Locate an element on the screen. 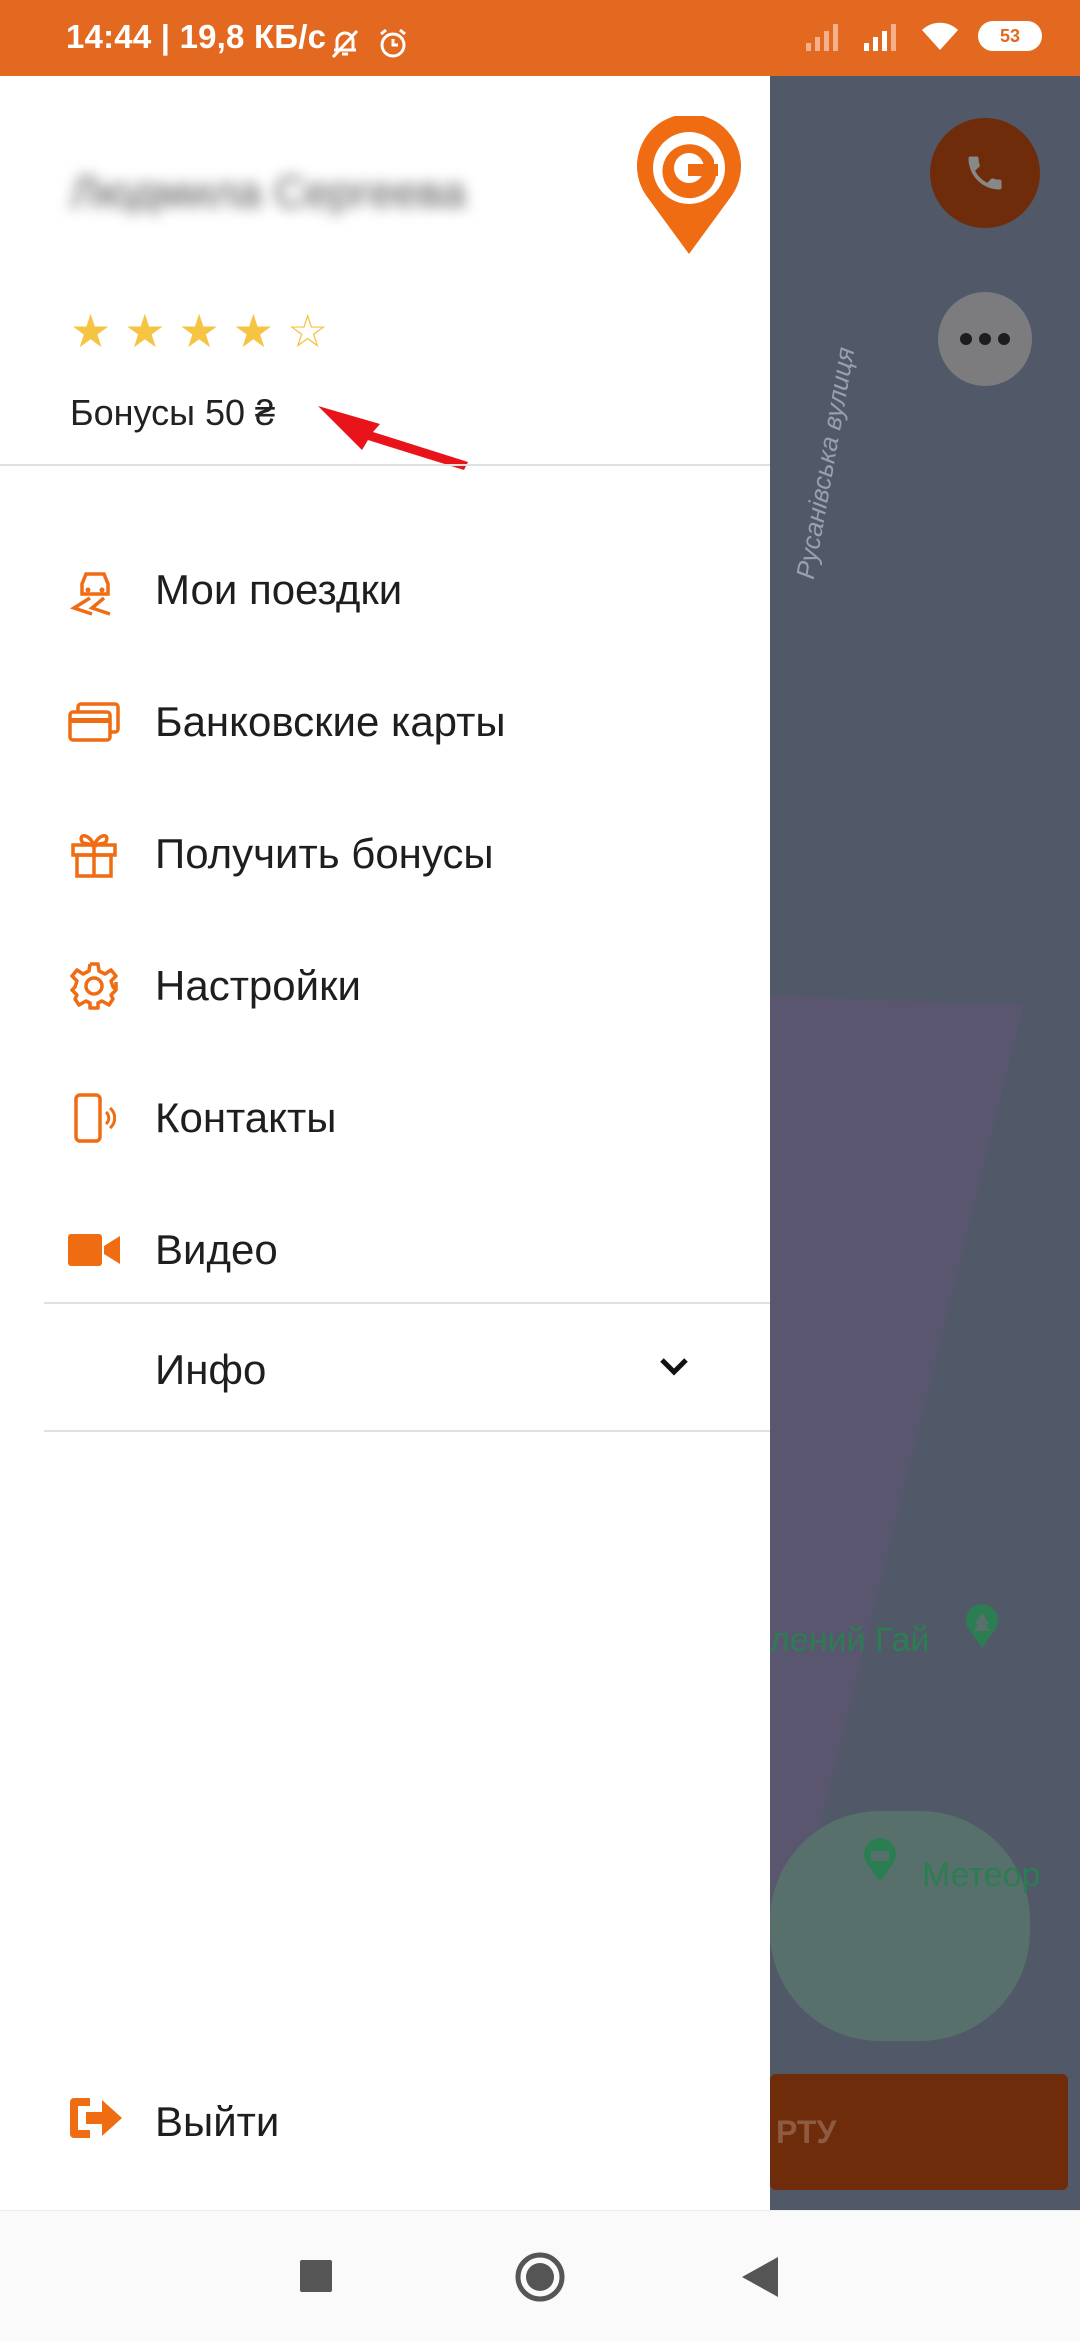 The width and height of the screenshot is (1080, 2341). menu-item-bank-cards: Банковские карты is located at coordinates (385, 722).